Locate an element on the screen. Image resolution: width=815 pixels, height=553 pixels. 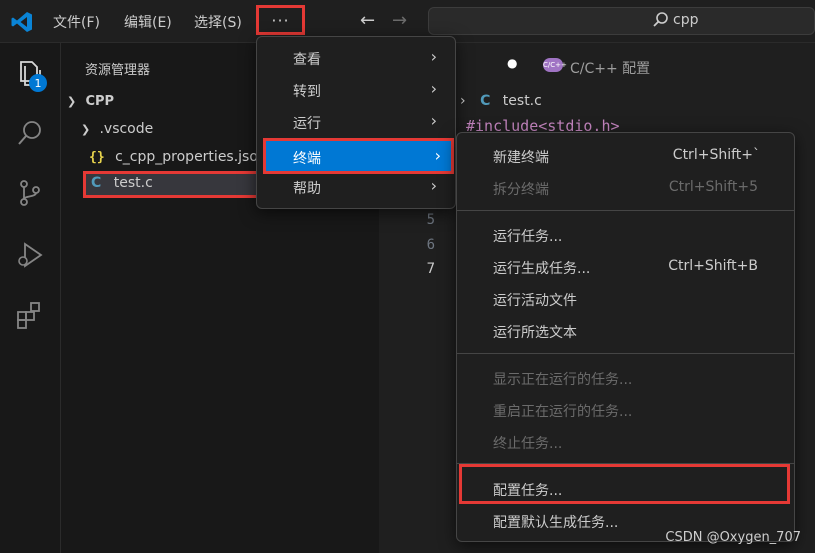
shortcut: Ctrl+Shift+5 is located at coordinates (713, 187).